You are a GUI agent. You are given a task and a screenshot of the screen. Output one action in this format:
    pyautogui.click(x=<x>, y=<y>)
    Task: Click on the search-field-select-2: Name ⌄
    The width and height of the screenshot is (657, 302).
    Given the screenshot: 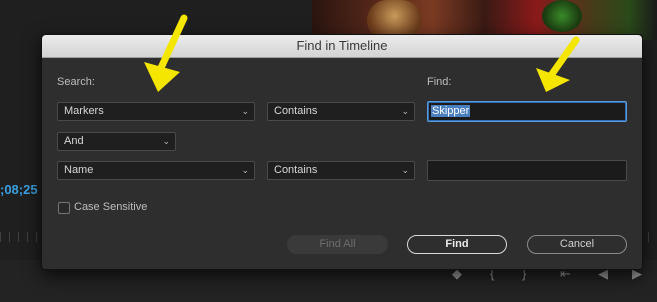 What is the action you would take?
    pyautogui.click(x=156, y=170)
    